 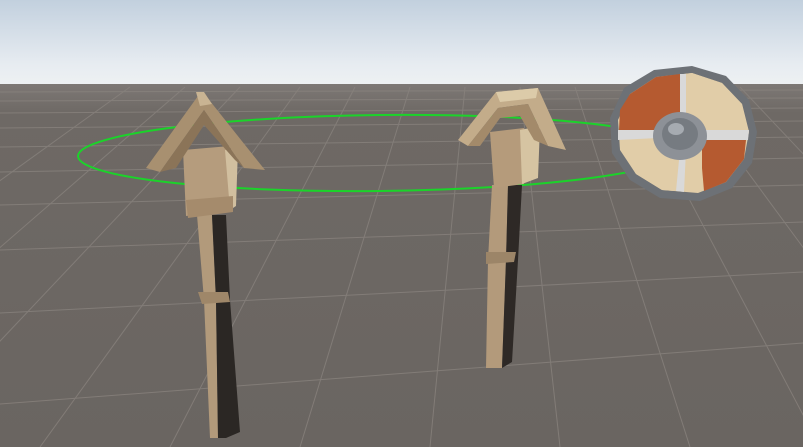 I want to click on round-shield, so click(x=683, y=133).